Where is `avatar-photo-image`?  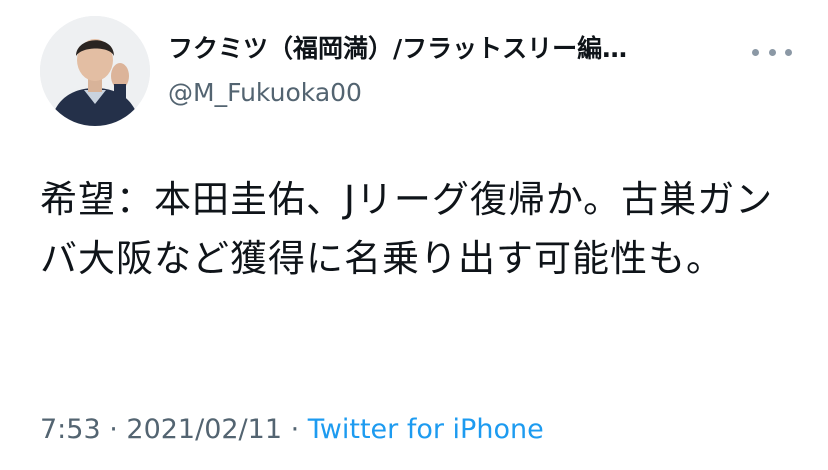 avatar-photo-image is located at coordinates (95, 71).